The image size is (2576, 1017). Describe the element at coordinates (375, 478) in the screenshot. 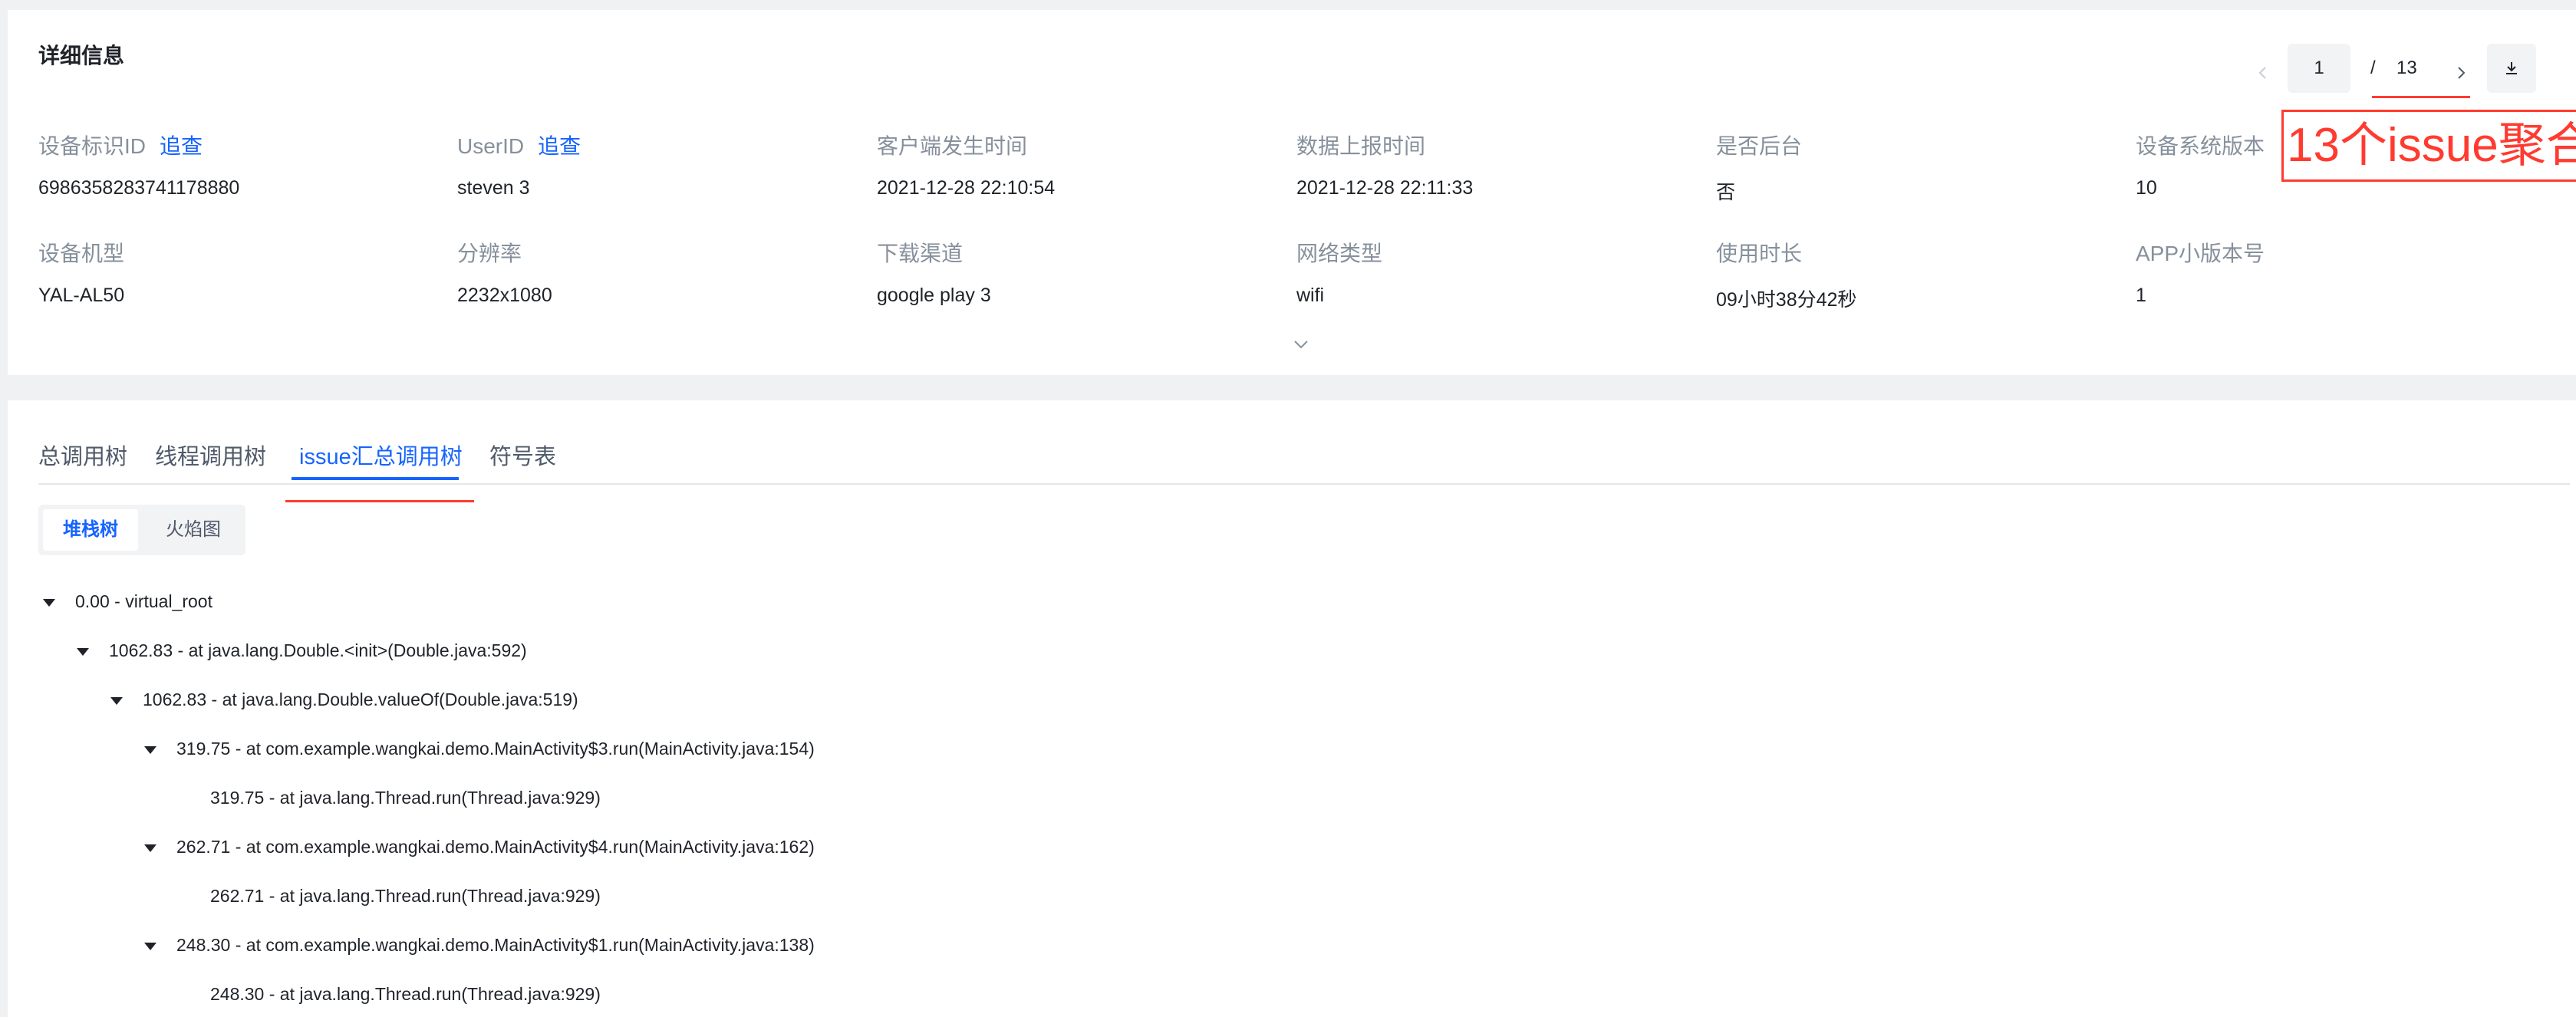

I see `active-tab-indicator` at that location.